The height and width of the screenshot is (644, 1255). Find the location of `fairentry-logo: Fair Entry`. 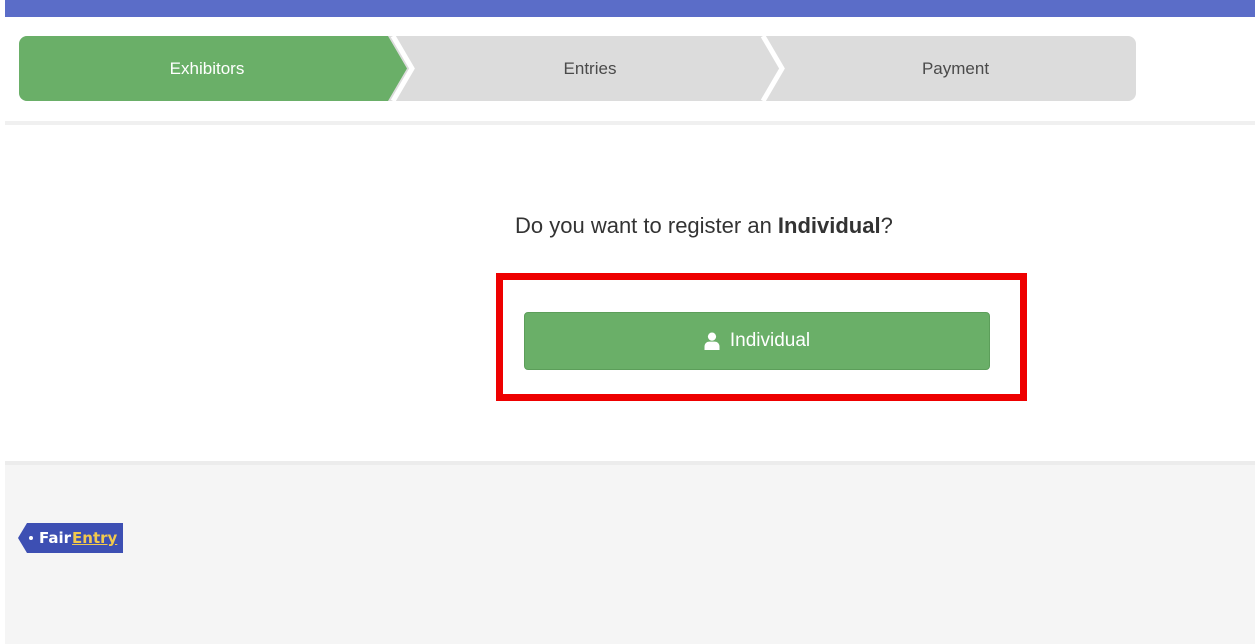

fairentry-logo: Fair Entry is located at coordinates (71, 538).